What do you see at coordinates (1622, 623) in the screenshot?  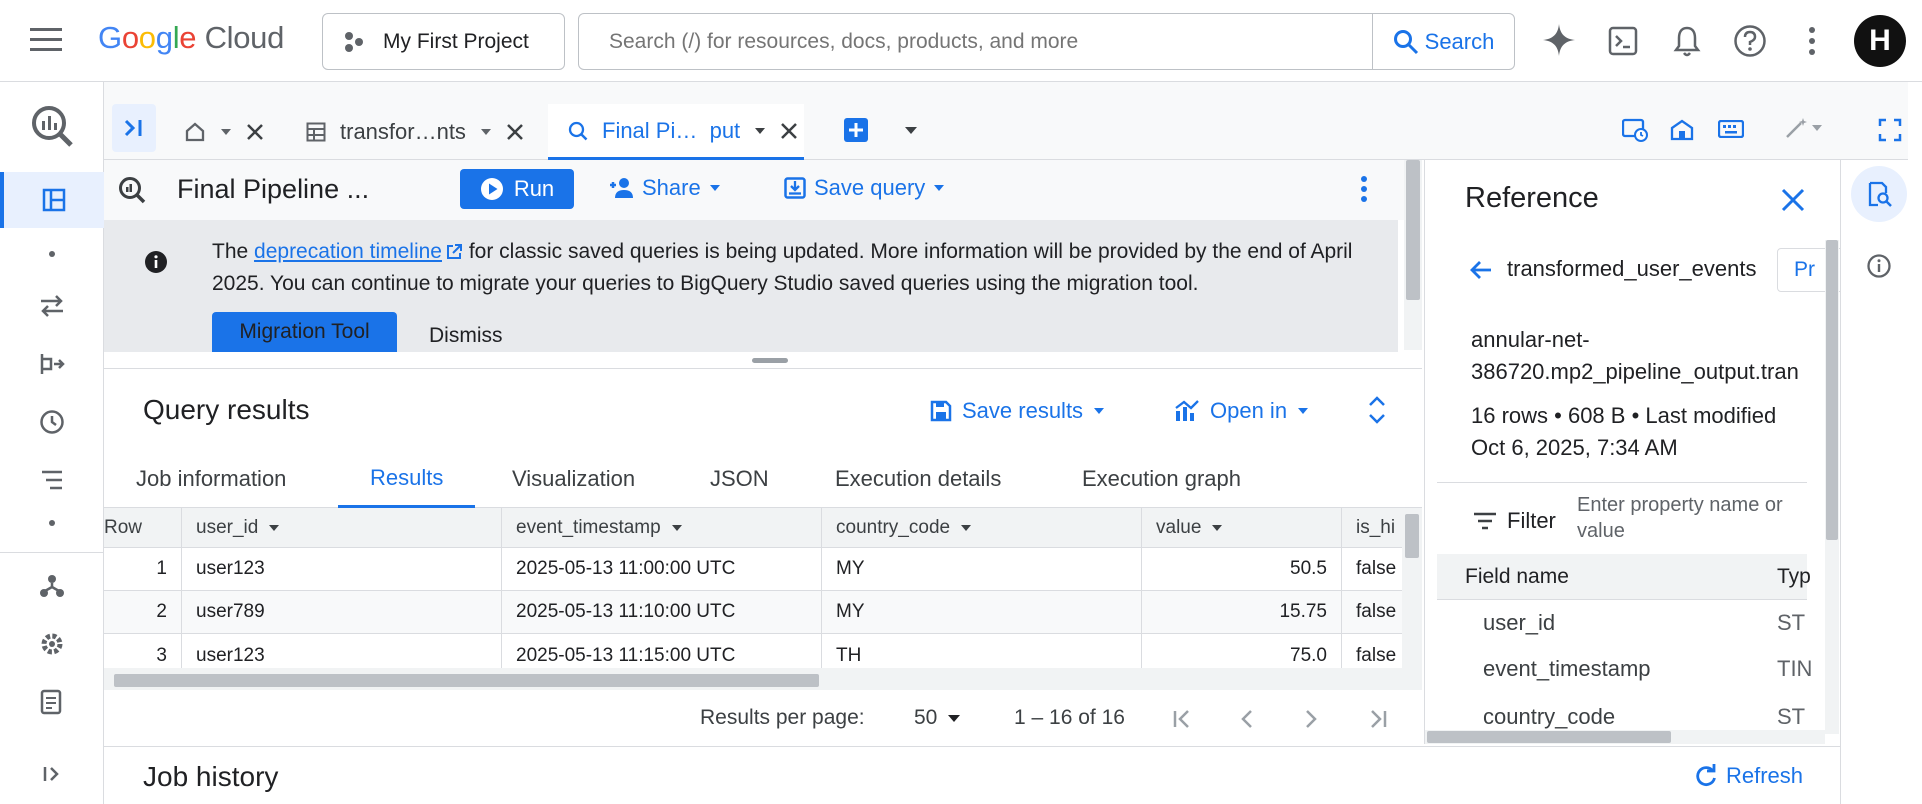 I see `field-row-user-id: user_id ST` at bounding box center [1622, 623].